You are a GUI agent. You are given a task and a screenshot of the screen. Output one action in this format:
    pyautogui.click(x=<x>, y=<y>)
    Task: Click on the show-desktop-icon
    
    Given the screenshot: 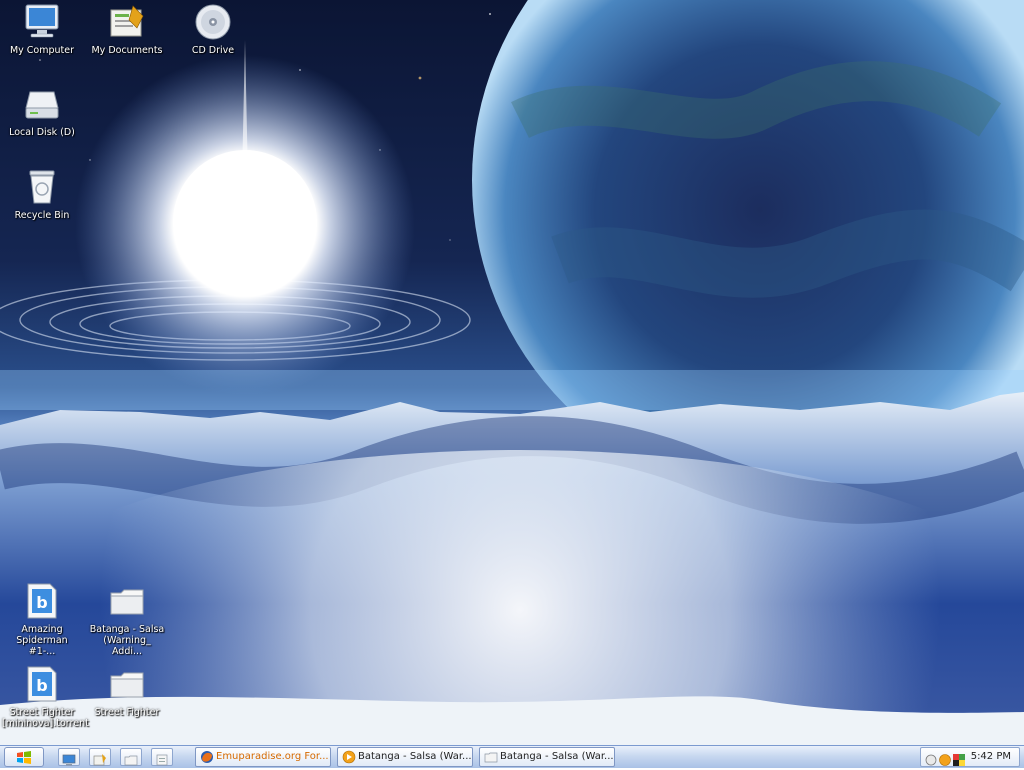 What is the action you would take?
    pyautogui.click(x=69, y=760)
    